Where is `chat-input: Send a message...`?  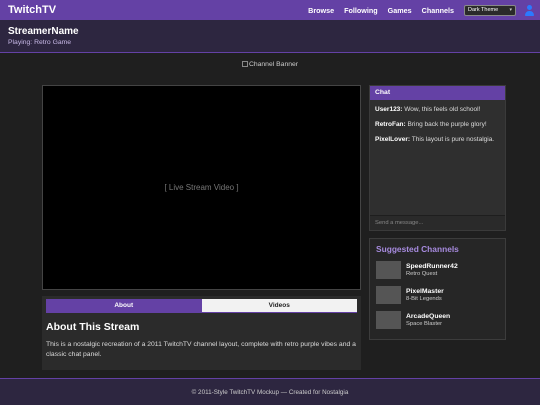
chat-input: Send a message... is located at coordinates (437, 222).